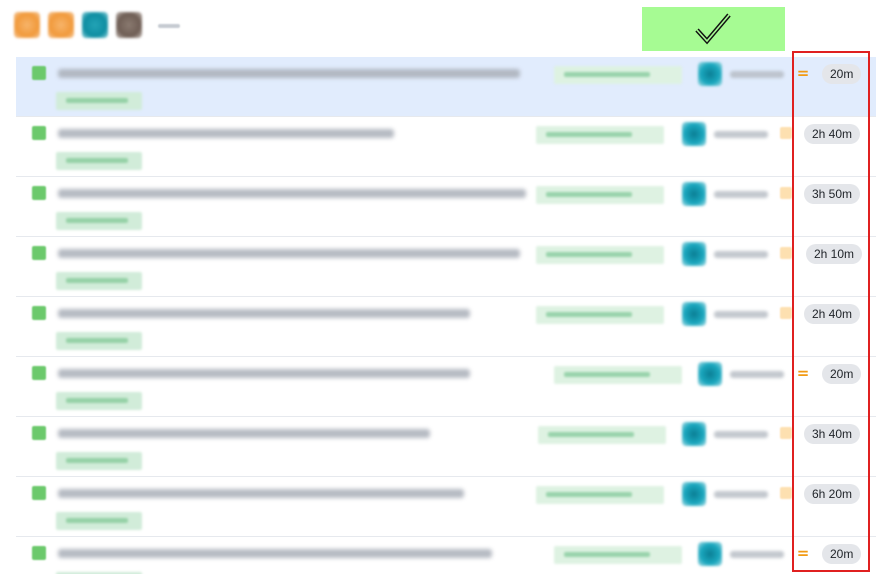 This screenshot has width=892, height=574. What do you see at coordinates (446, 26) in the screenshot?
I see `top-toolbar` at bounding box center [446, 26].